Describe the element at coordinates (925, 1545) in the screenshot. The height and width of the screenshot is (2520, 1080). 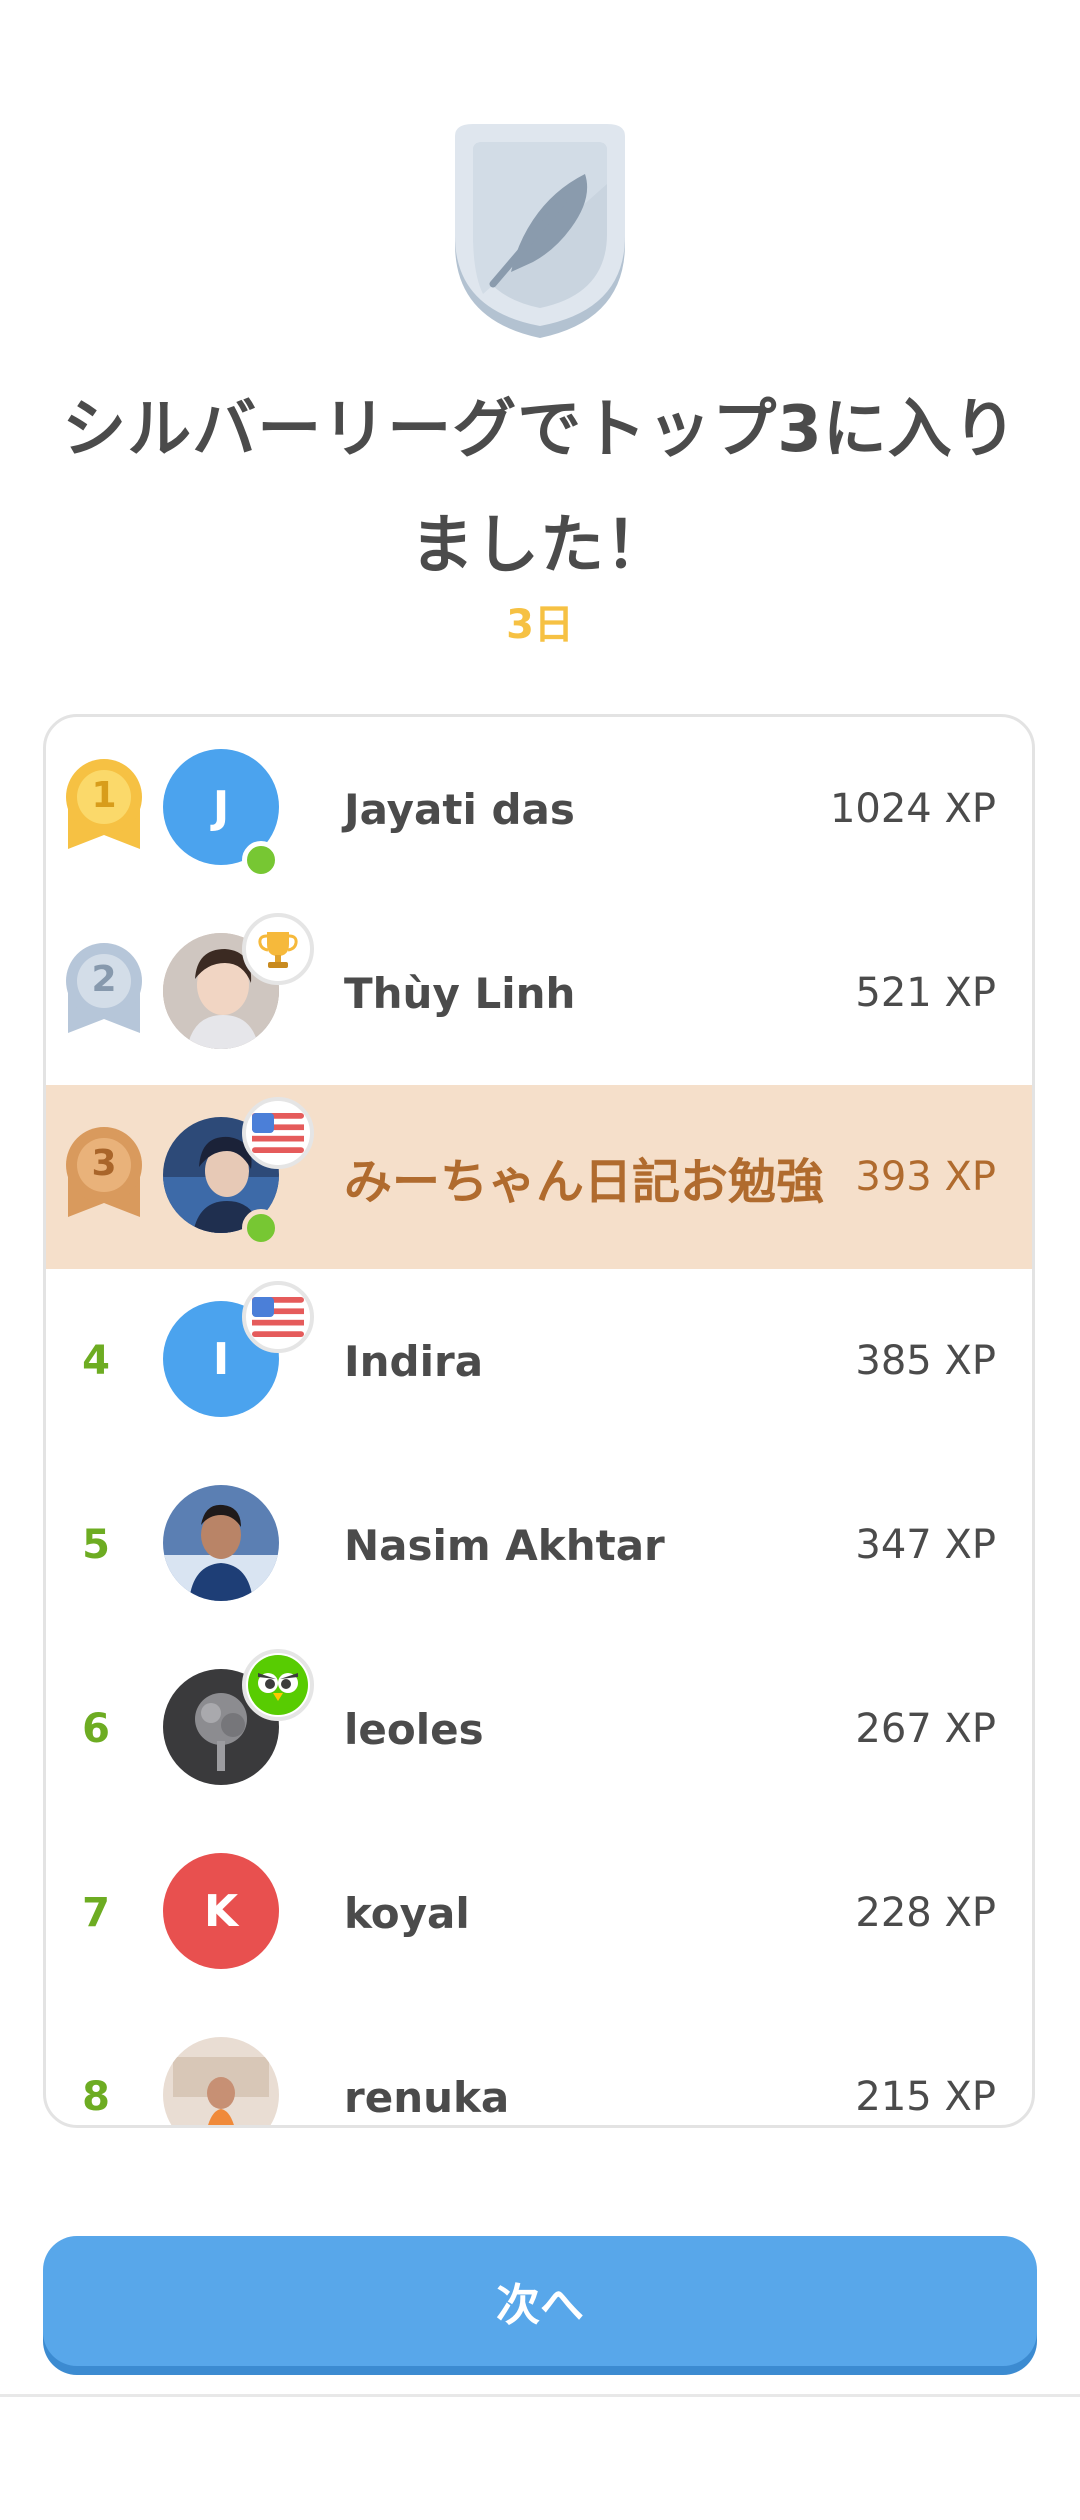
I see `xp-value: 347 XP` at that location.